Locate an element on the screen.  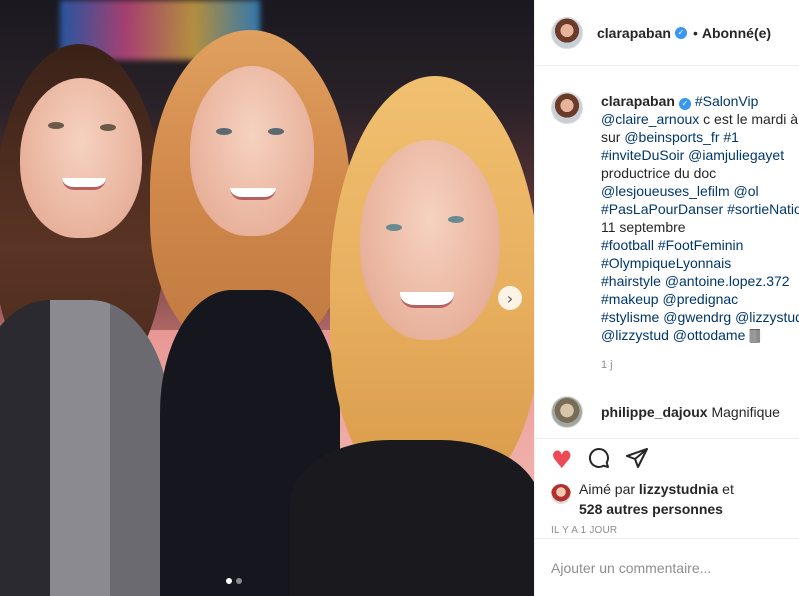
caption-line: @claire_arnoux c est le mardi à 21h is located at coordinates (700, 119).